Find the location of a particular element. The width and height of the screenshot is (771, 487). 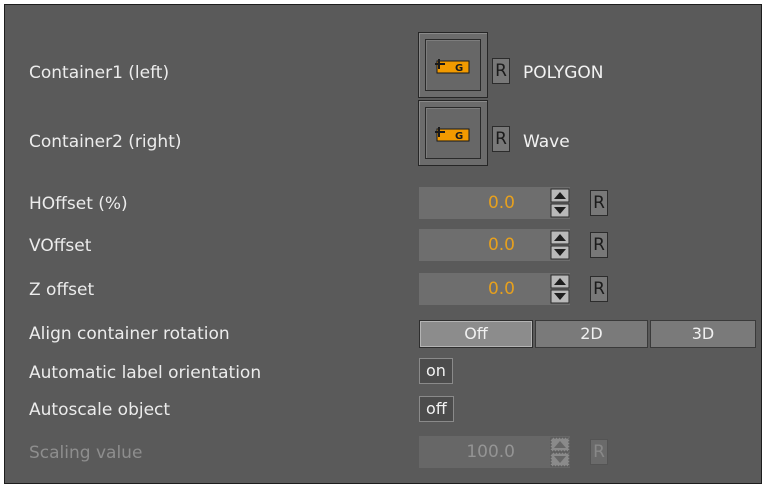

voffset-spinner-icon is located at coordinates (560, 245).